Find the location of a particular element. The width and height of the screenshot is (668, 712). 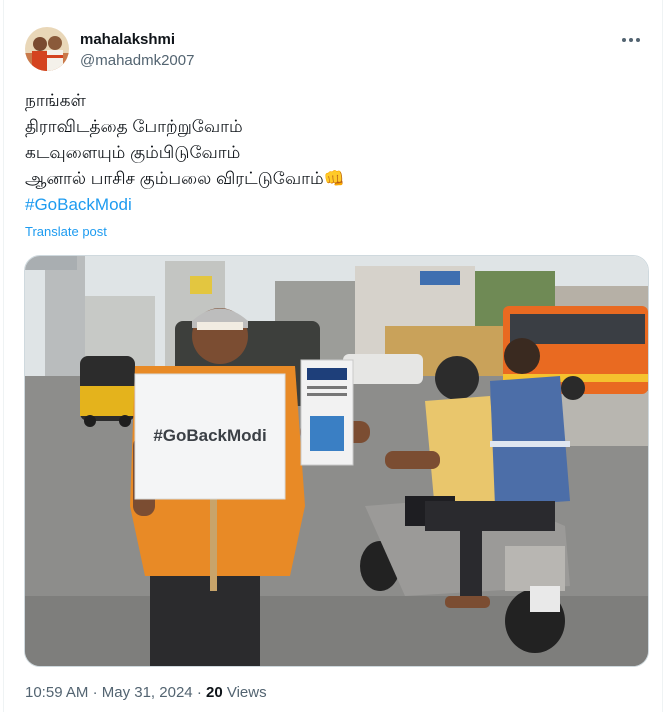

hashtag-link: #GoBackModi is located at coordinates (325, 205).